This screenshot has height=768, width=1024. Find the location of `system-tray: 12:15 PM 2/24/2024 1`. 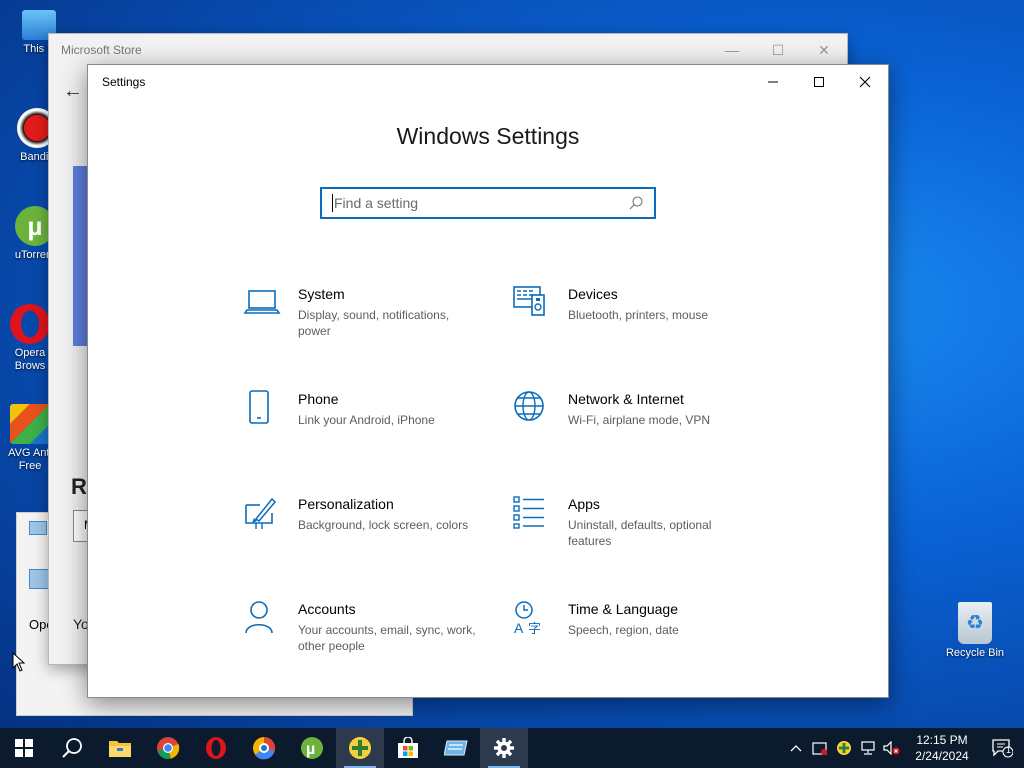

system-tray: 12:15 PM 2/24/2024 1 is located at coordinates (904, 748).